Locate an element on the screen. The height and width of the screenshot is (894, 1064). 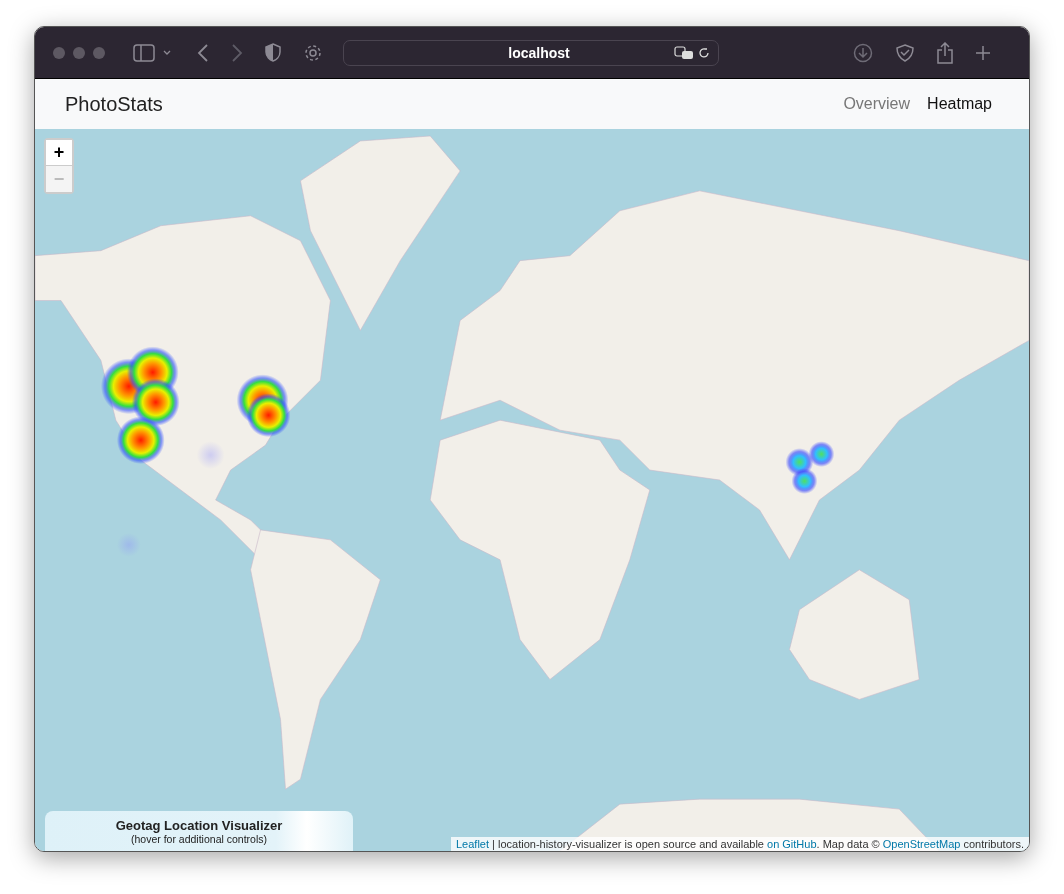
zoom-button: + is located at coordinates (59, 153).